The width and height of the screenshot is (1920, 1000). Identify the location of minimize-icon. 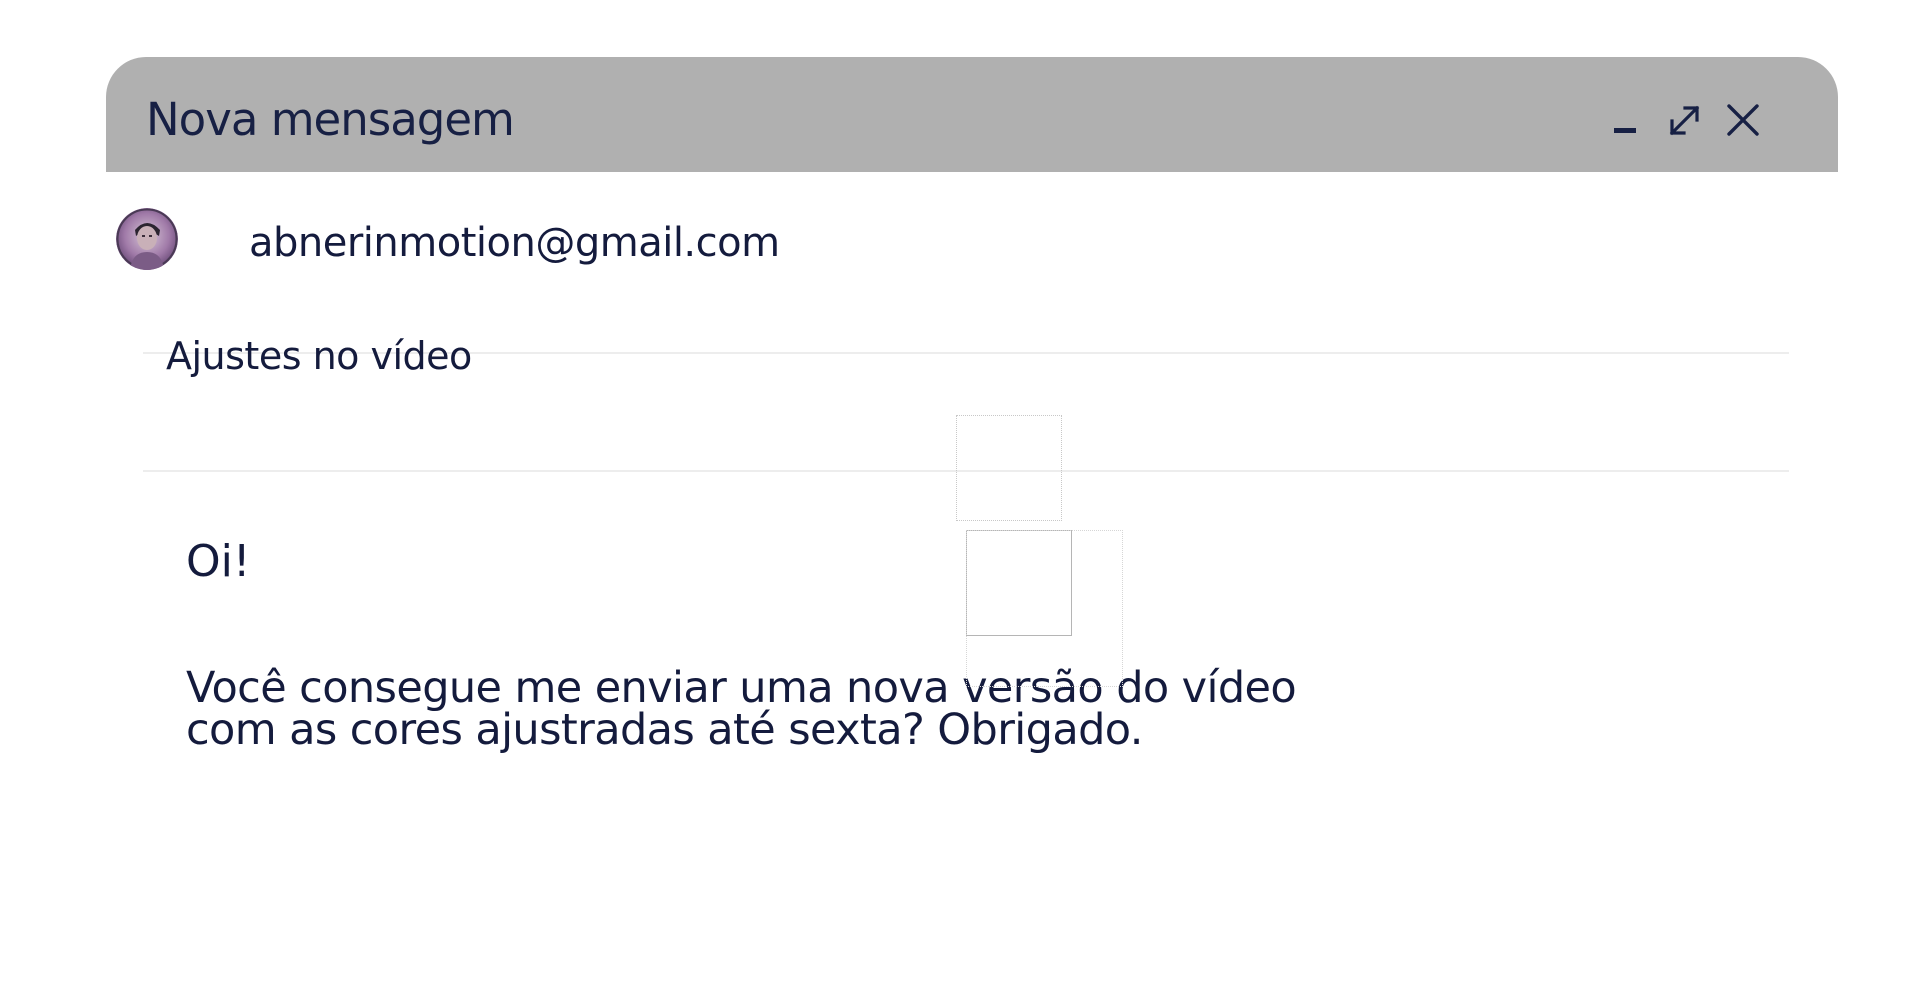
(1625, 130).